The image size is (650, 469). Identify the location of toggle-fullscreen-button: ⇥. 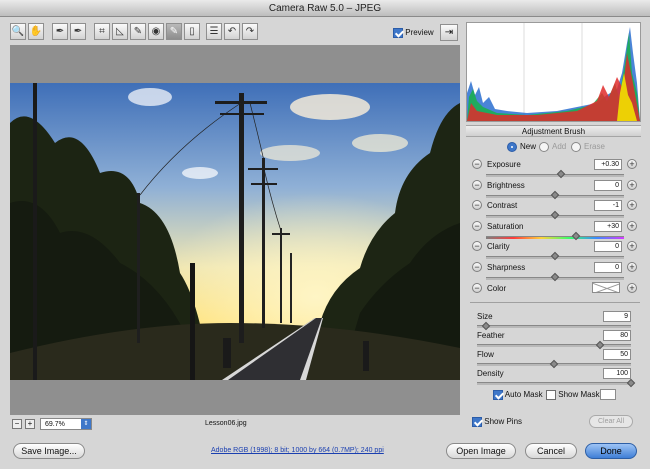
(449, 32).